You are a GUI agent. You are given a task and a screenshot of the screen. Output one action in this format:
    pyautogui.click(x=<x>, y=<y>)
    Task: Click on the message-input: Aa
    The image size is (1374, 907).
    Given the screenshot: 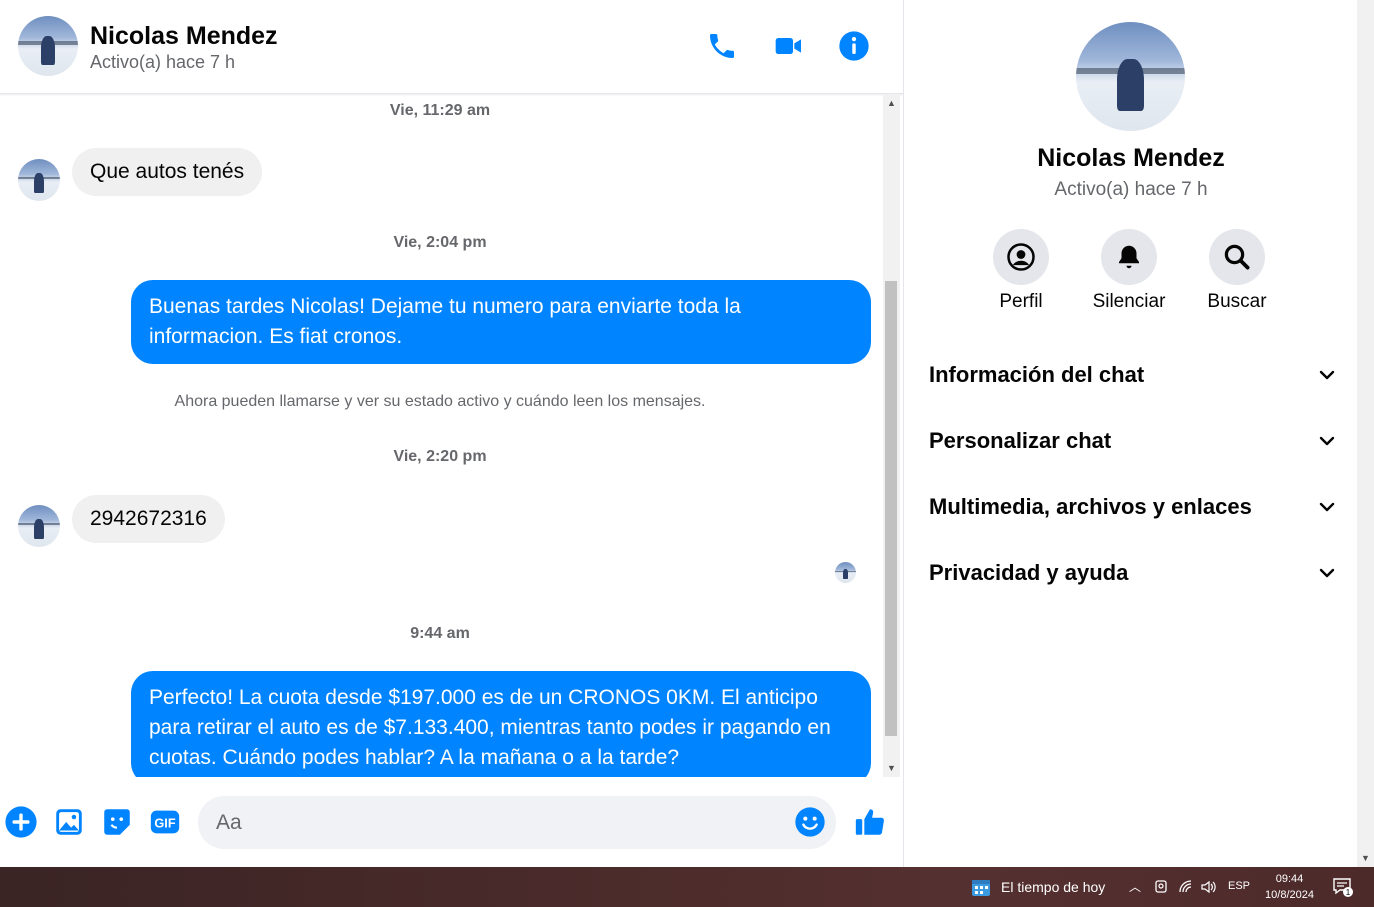 What is the action you would take?
    pyautogui.click(x=517, y=822)
    